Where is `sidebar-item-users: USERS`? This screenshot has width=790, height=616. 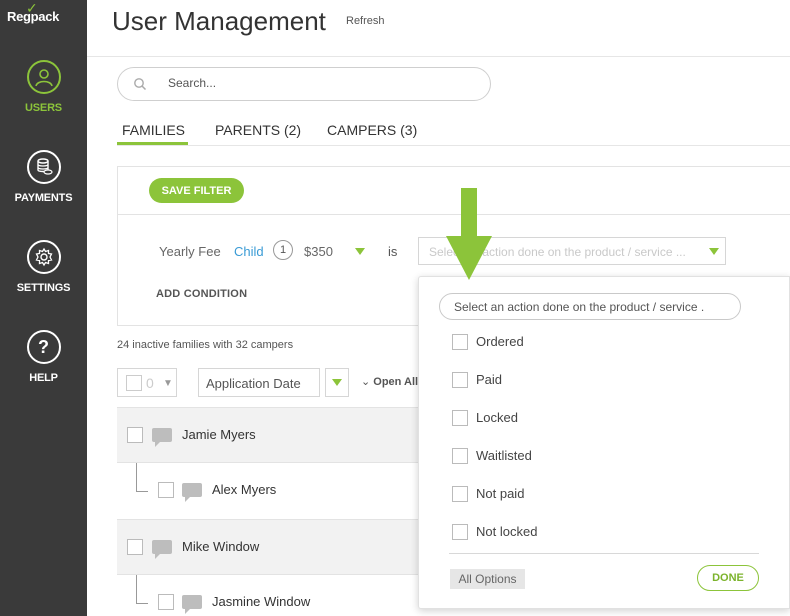 sidebar-item-users: USERS is located at coordinates (43, 87).